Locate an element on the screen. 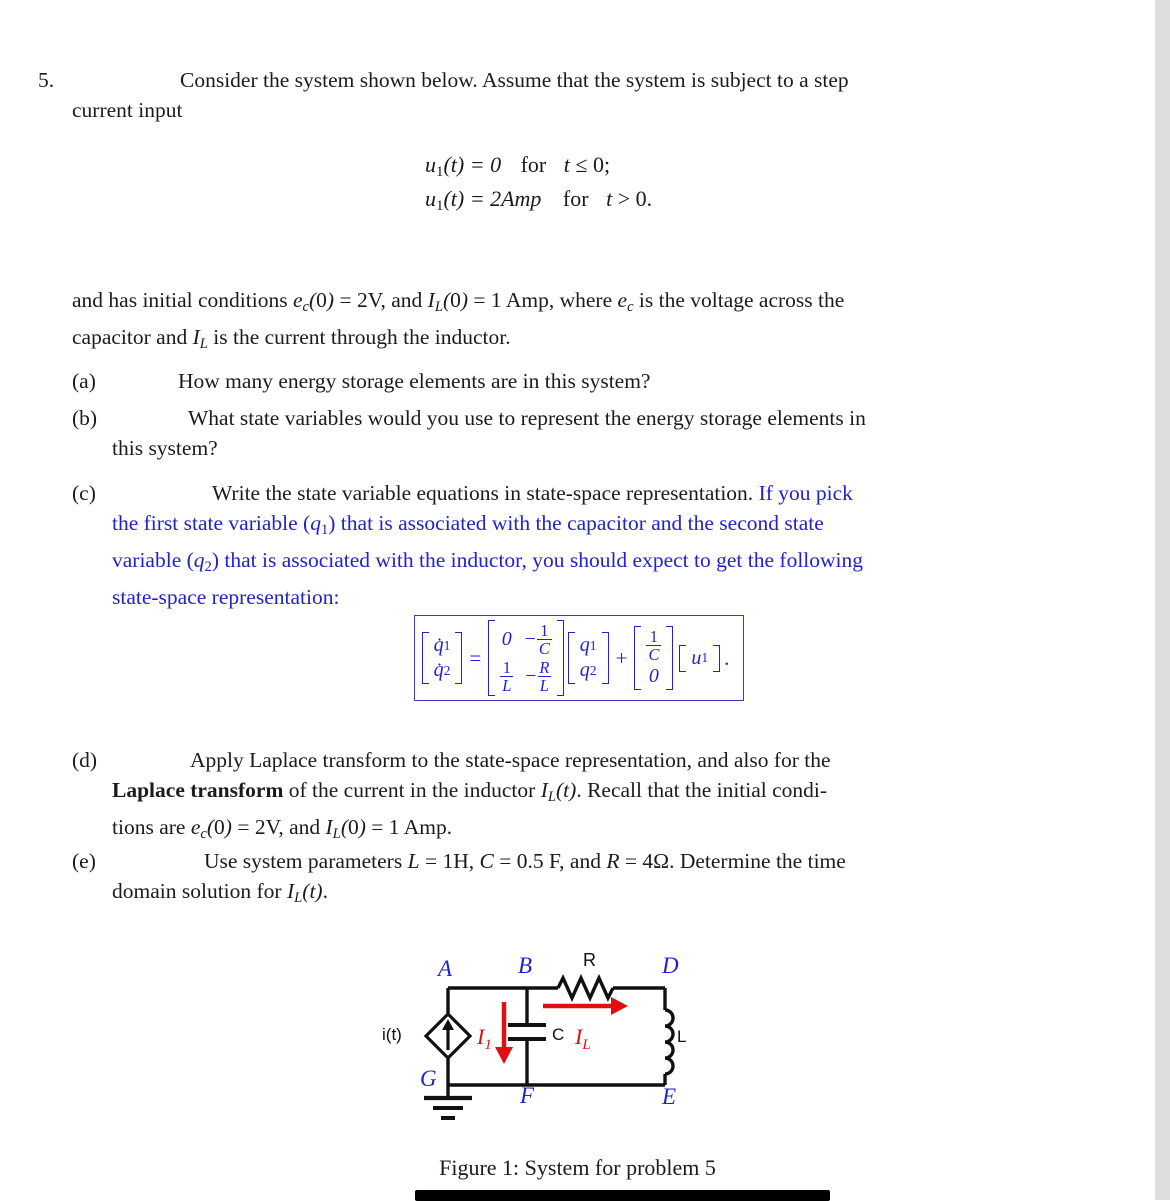 This screenshot has height=1201, width=1170. item-b-line-2: this system? is located at coordinates (165, 448).